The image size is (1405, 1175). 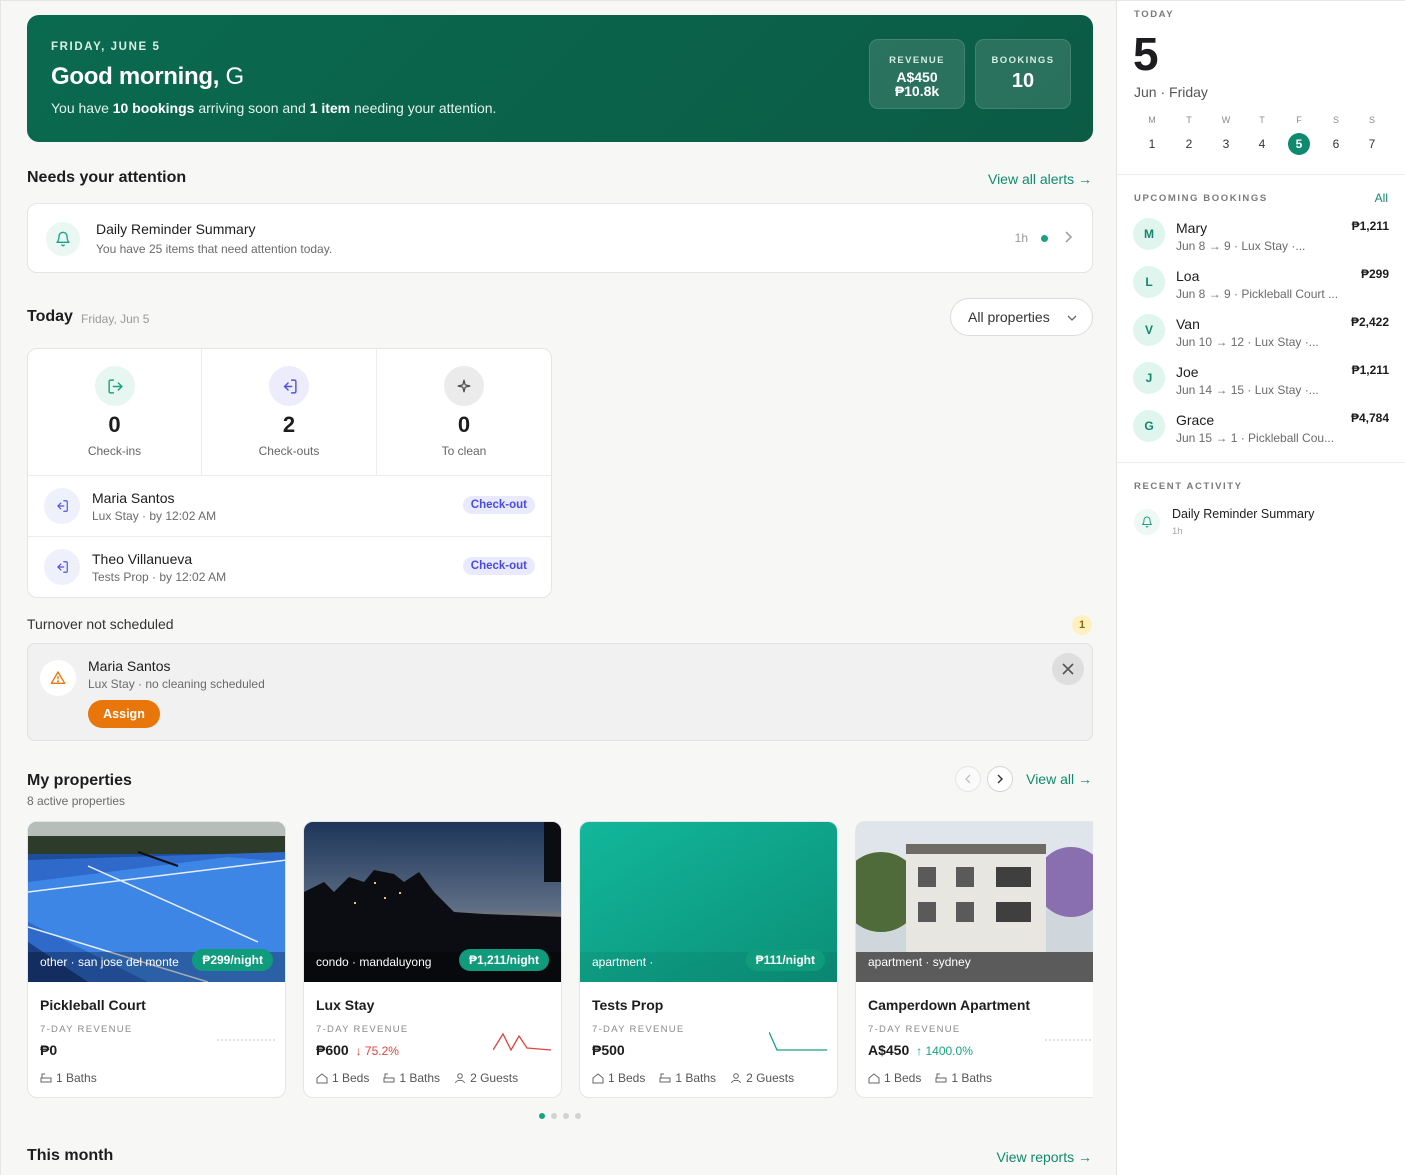 What do you see at coordinates (1189, 144) in the screenshot?
I see `calendar-day: 2` at bounding box center [1189, 144].